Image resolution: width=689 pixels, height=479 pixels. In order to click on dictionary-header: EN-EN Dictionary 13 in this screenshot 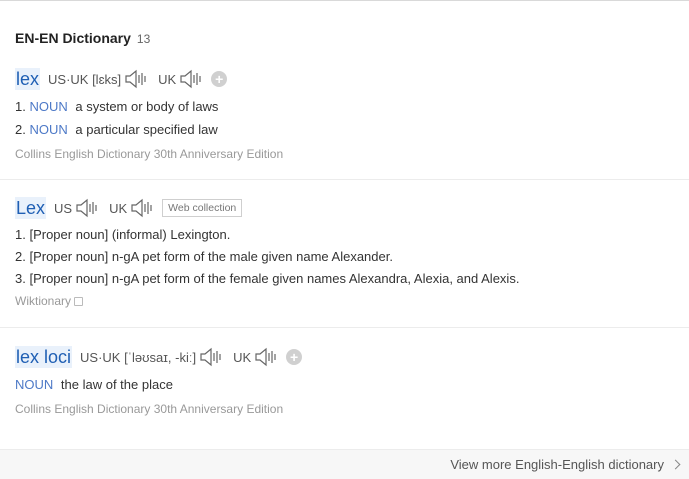, I will do `click(82, 40)`.